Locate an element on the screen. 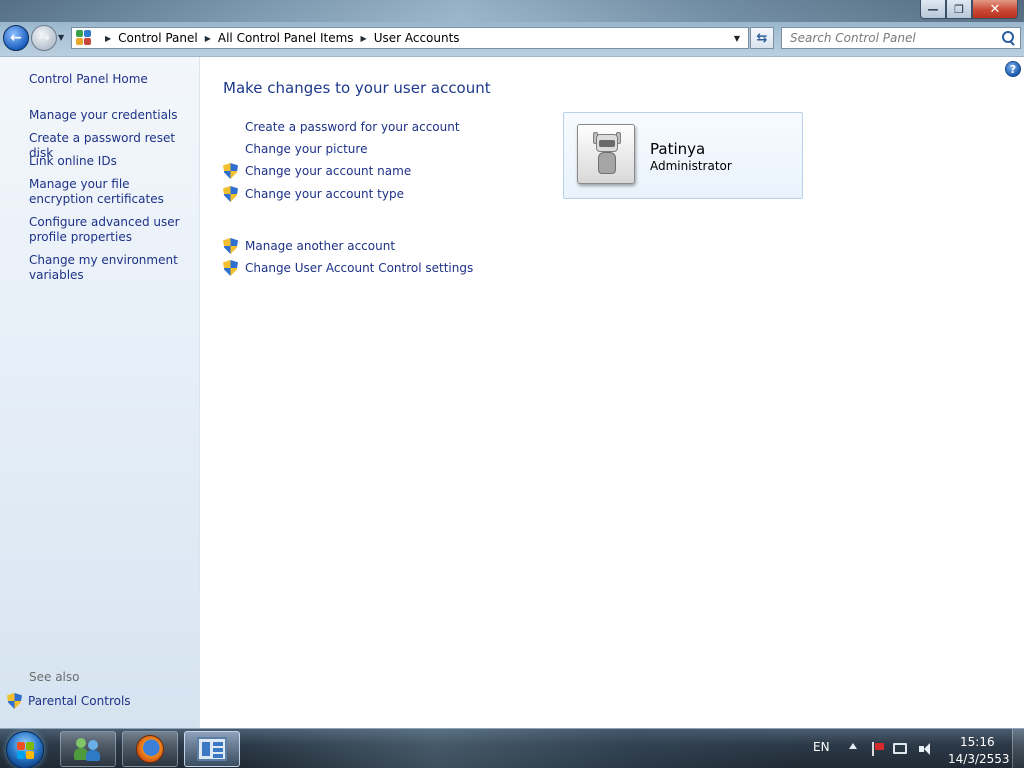 Image resolution: width=1024 pixels, height=768 pixels. volume-icon is located at coordinates (926, 749).